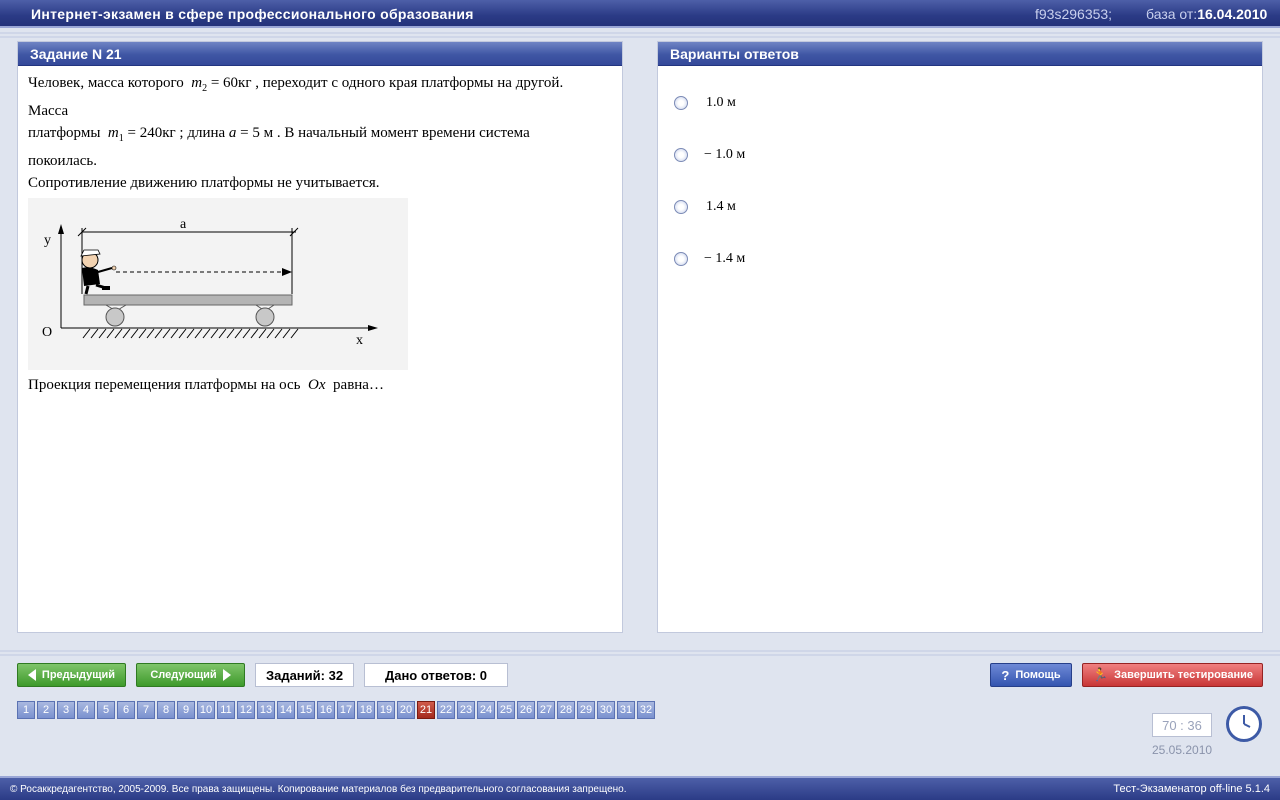 The height and width of the screenshot is (800, 1280). I want to click on task-number-31: 31, so click(626, 710).